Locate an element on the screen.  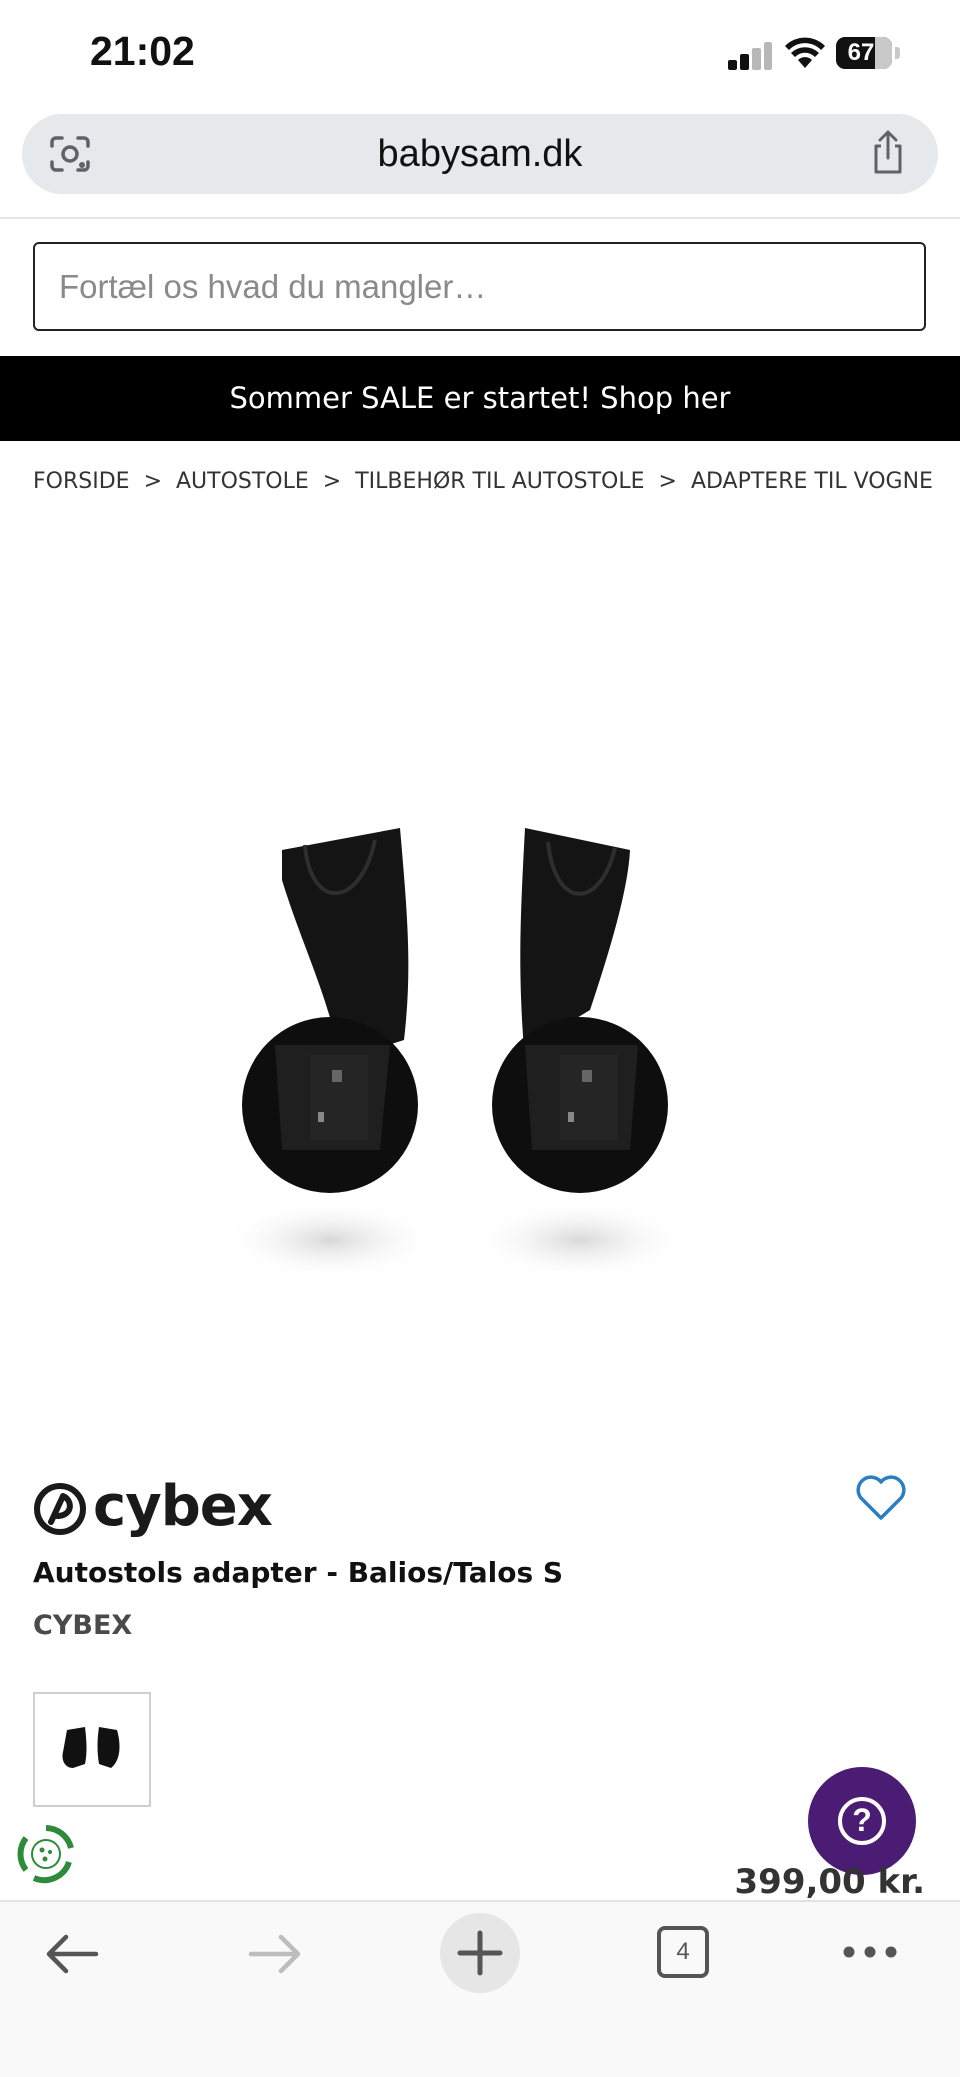
brand-logo: cybex is located at coordinates (153, 1509).